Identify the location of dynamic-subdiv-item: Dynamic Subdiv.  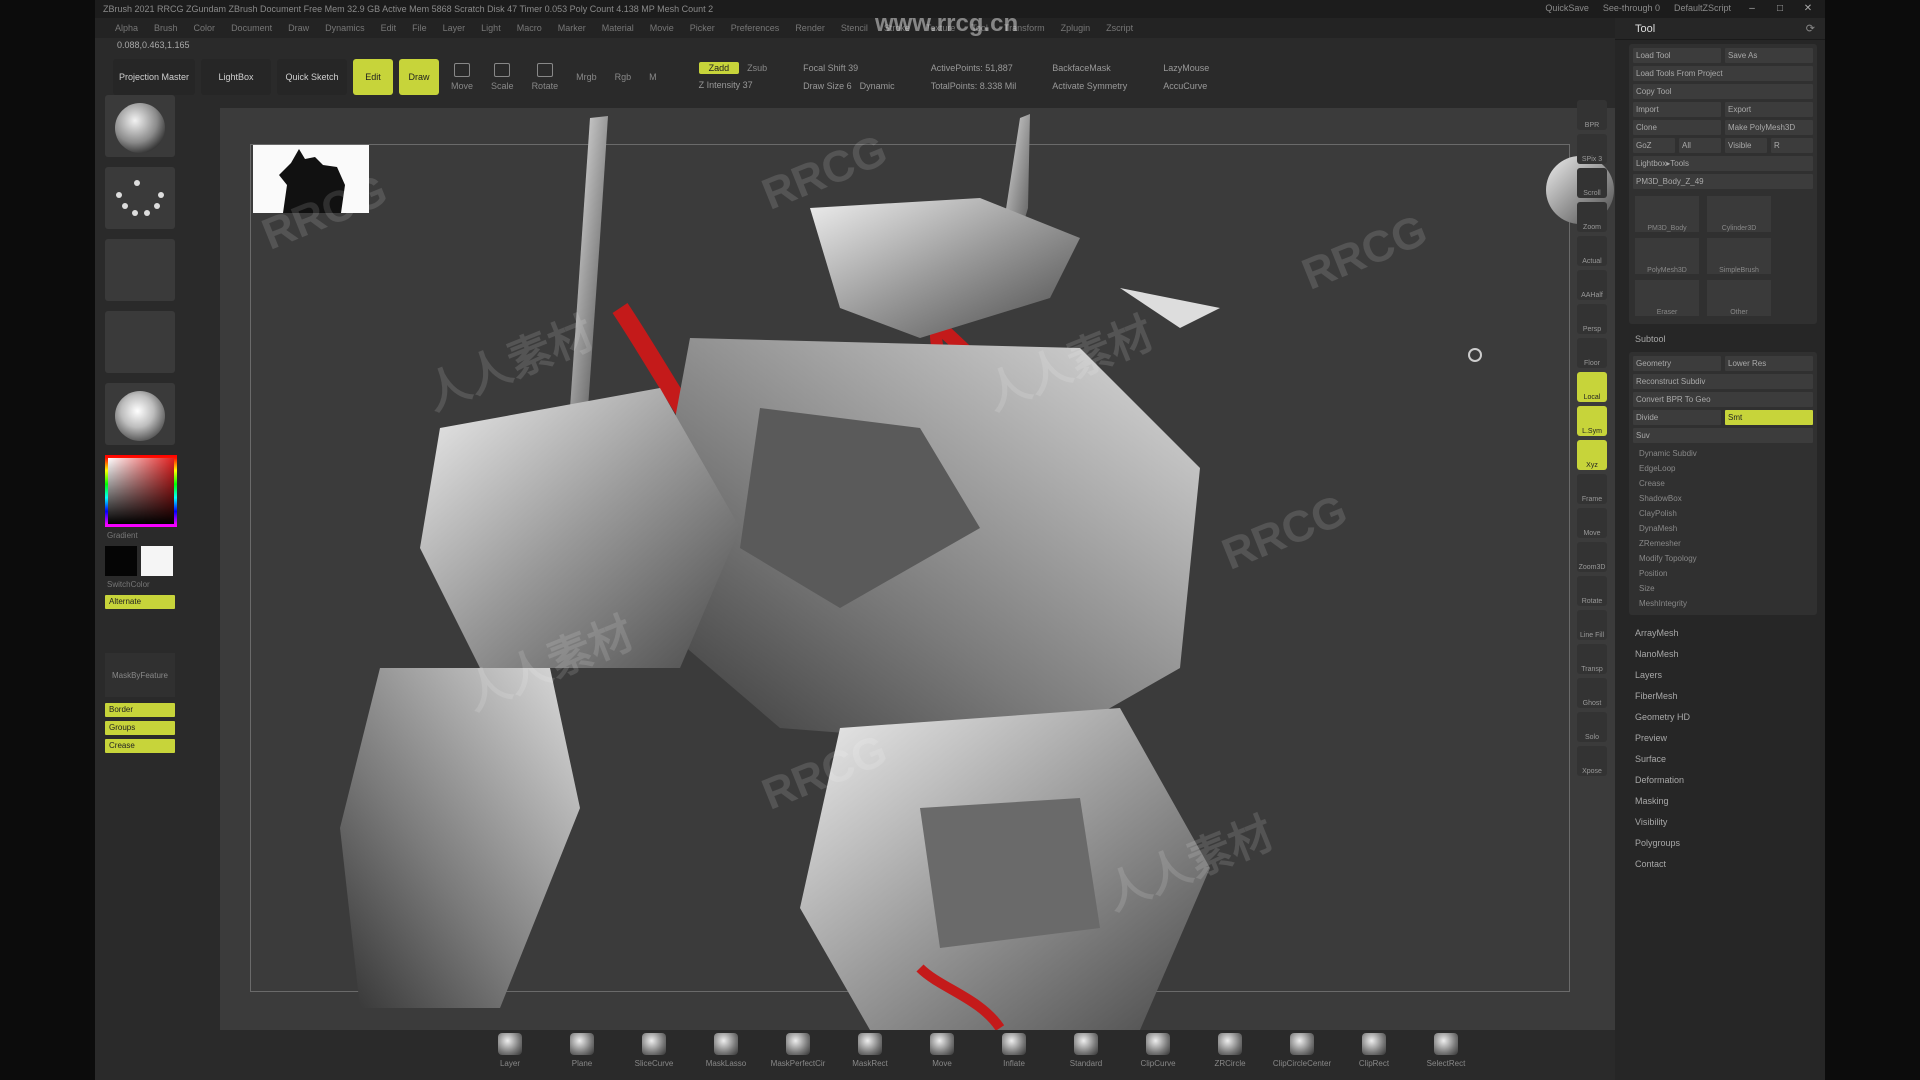
(1723, 453).